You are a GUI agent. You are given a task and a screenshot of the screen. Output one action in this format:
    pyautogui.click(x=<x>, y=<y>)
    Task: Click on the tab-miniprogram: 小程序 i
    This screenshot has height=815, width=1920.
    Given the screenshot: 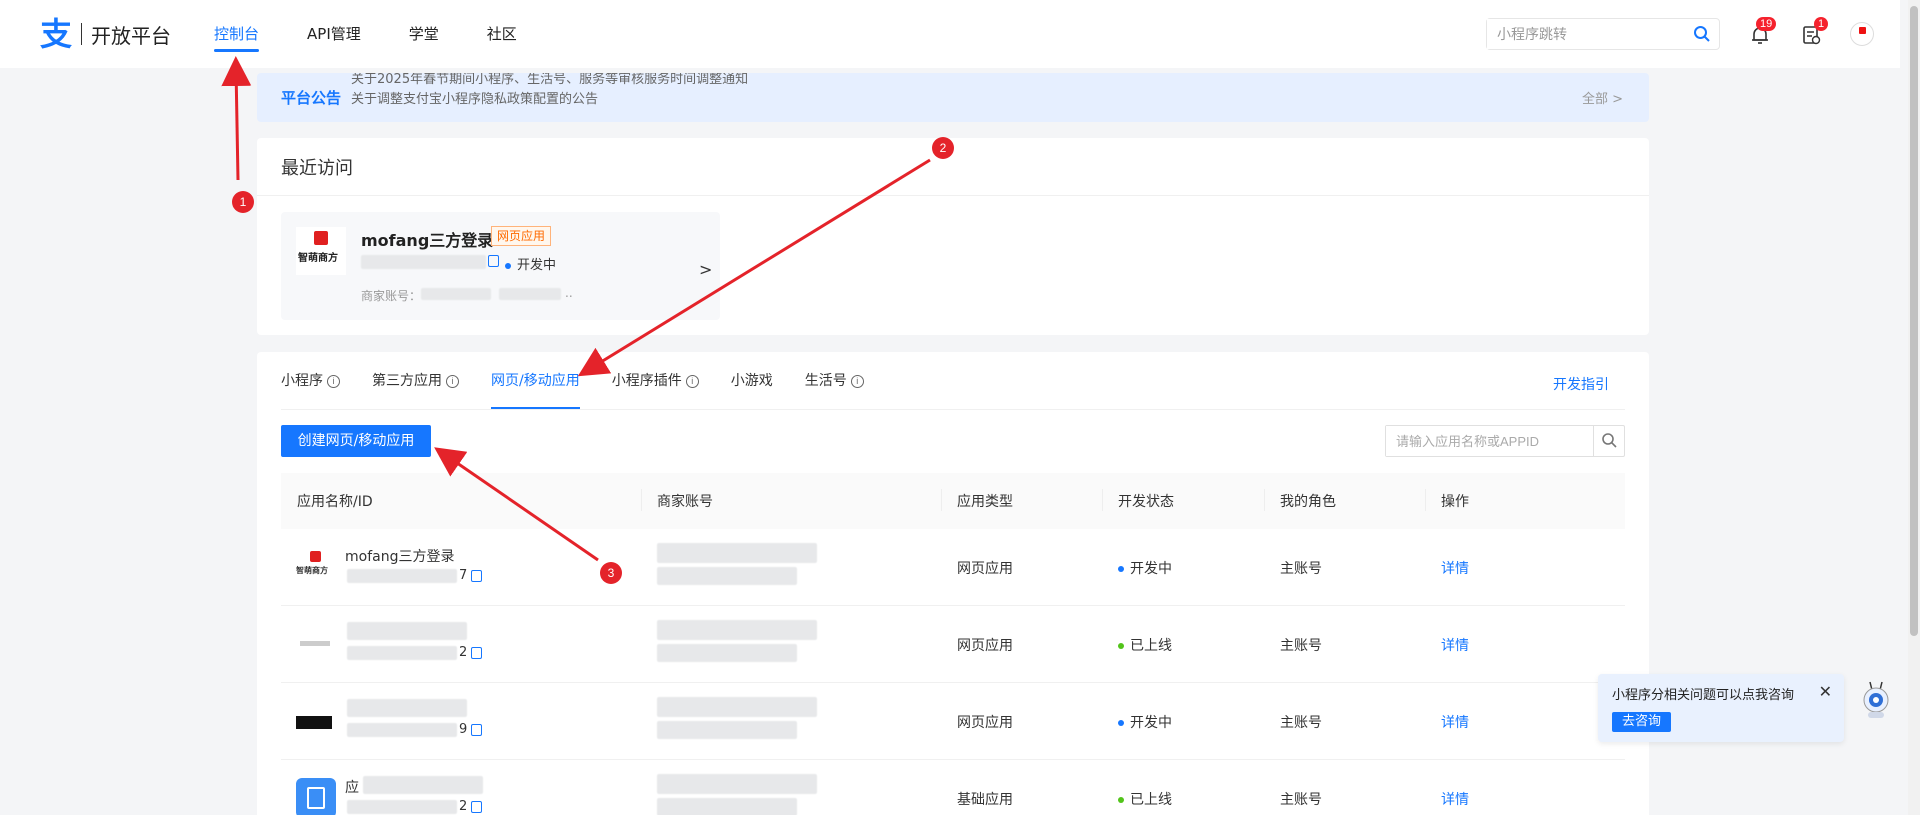 What is the action you would take?
    pyautogui.click(x=310, y=380)
    